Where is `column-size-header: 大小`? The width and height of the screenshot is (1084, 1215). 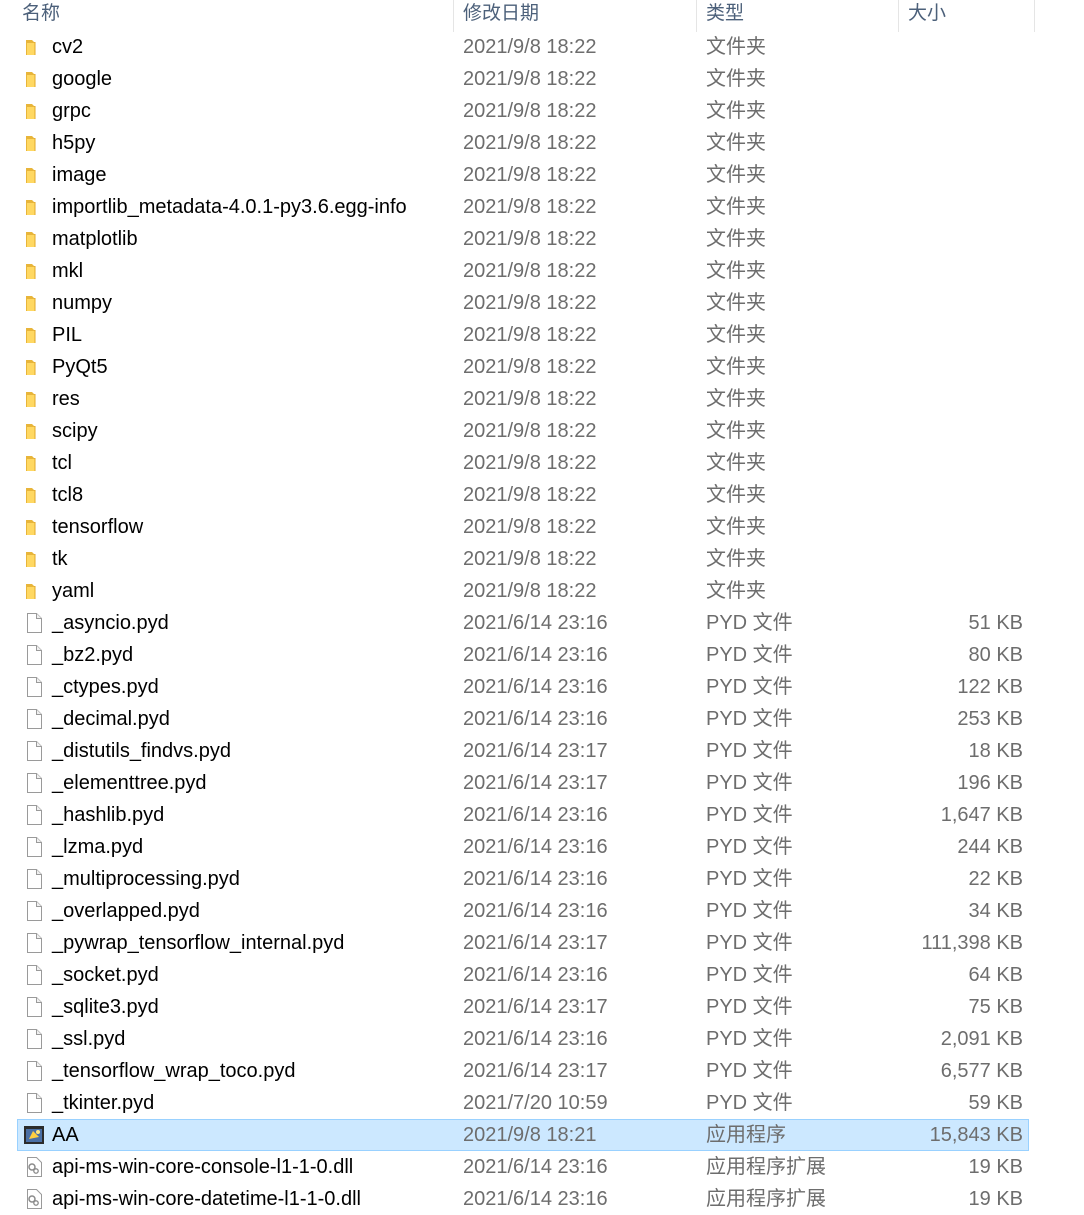 column-size-header: 大小 is located at coordinates (927, 15).